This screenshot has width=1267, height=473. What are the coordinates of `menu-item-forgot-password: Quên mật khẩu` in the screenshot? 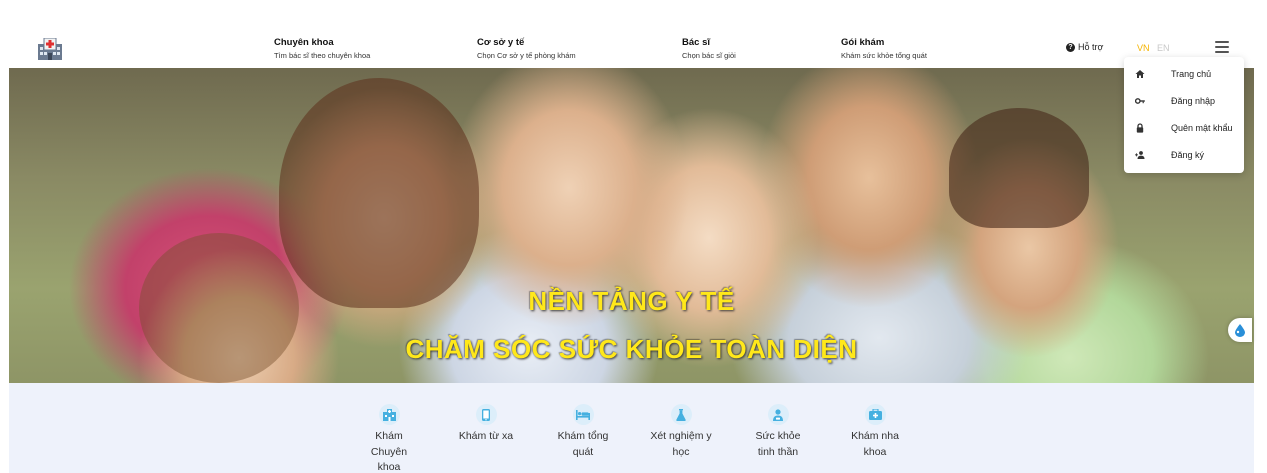 It's located at (1184, 128).